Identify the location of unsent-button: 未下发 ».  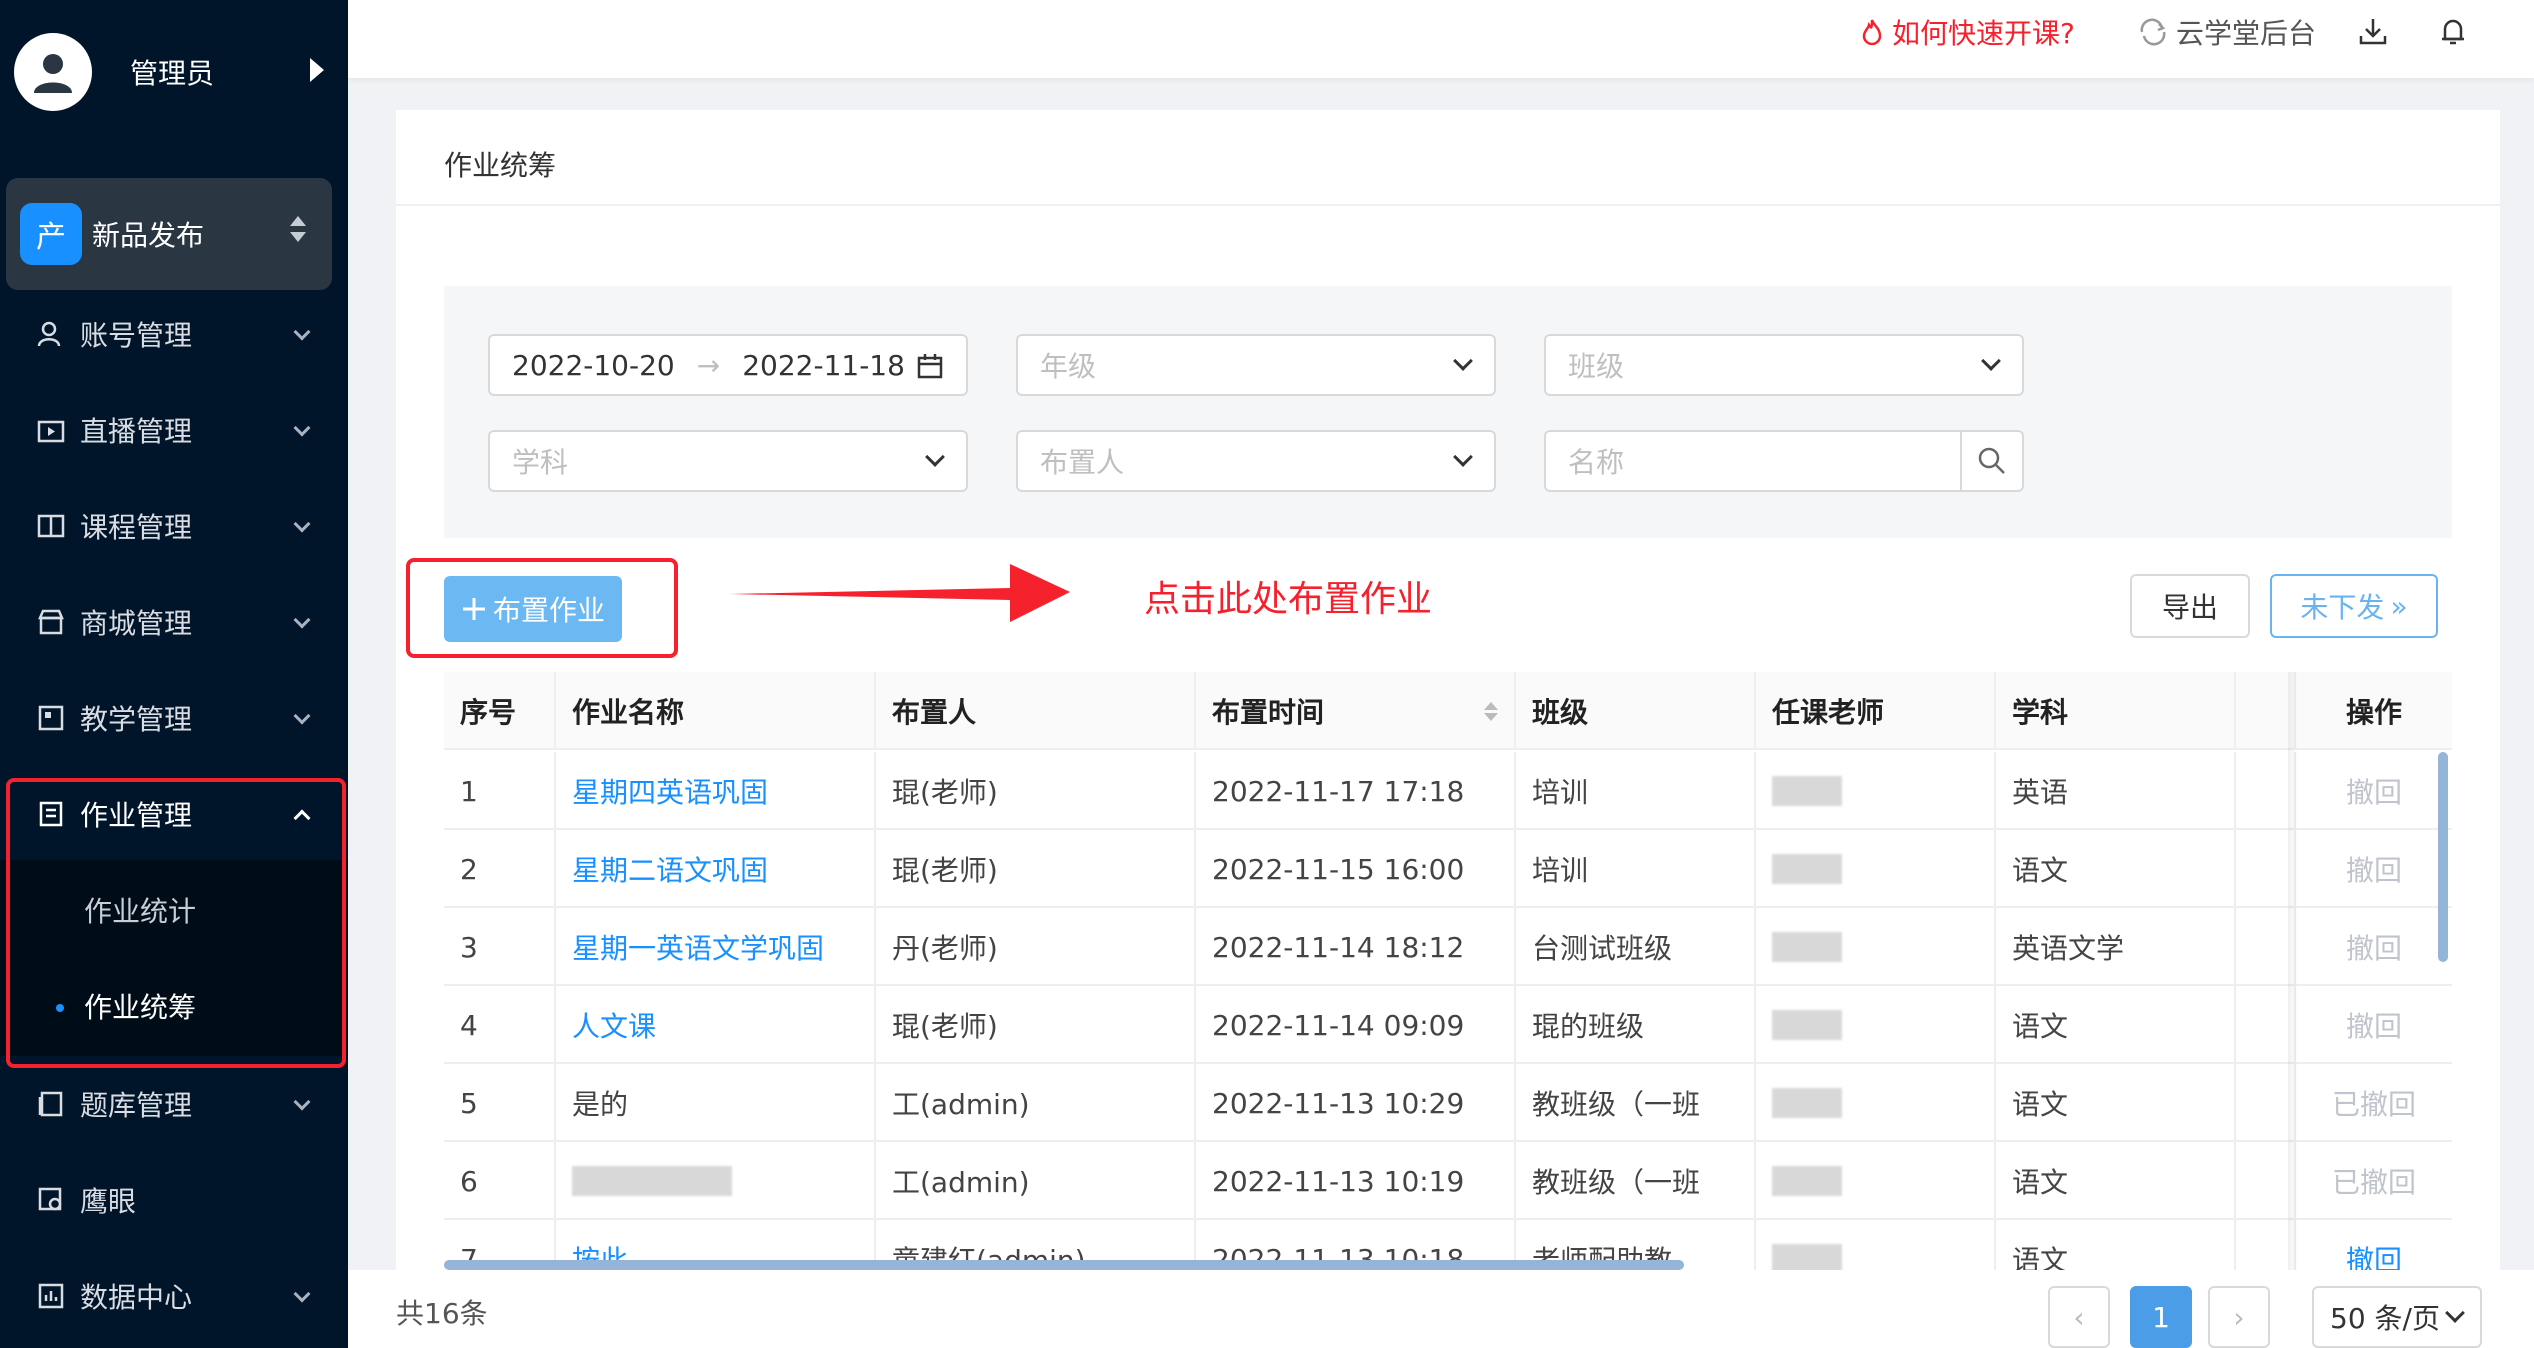
(2354, 606).